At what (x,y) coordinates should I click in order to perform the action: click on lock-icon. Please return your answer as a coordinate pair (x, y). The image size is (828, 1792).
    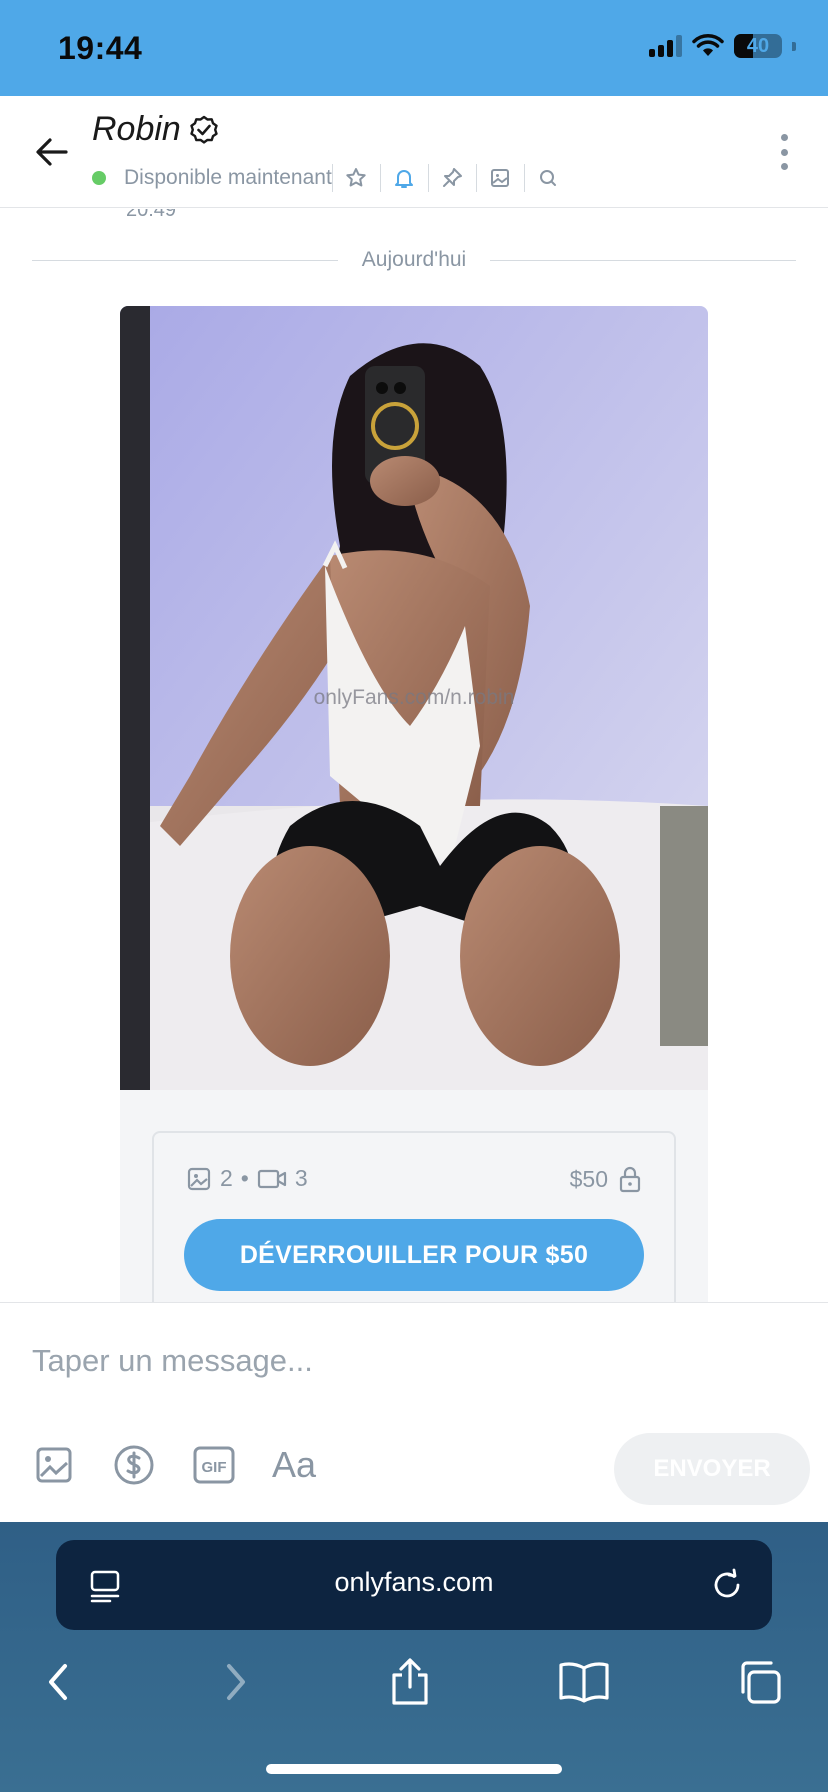
    Looking at the image, I should click on (630, 1179).